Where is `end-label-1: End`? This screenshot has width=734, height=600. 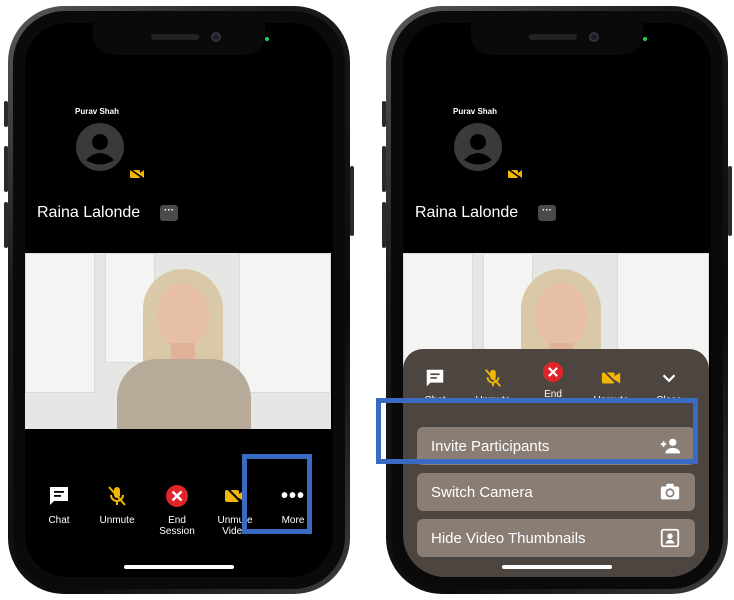
end-label-1: End is located at coordinates (177, 520).